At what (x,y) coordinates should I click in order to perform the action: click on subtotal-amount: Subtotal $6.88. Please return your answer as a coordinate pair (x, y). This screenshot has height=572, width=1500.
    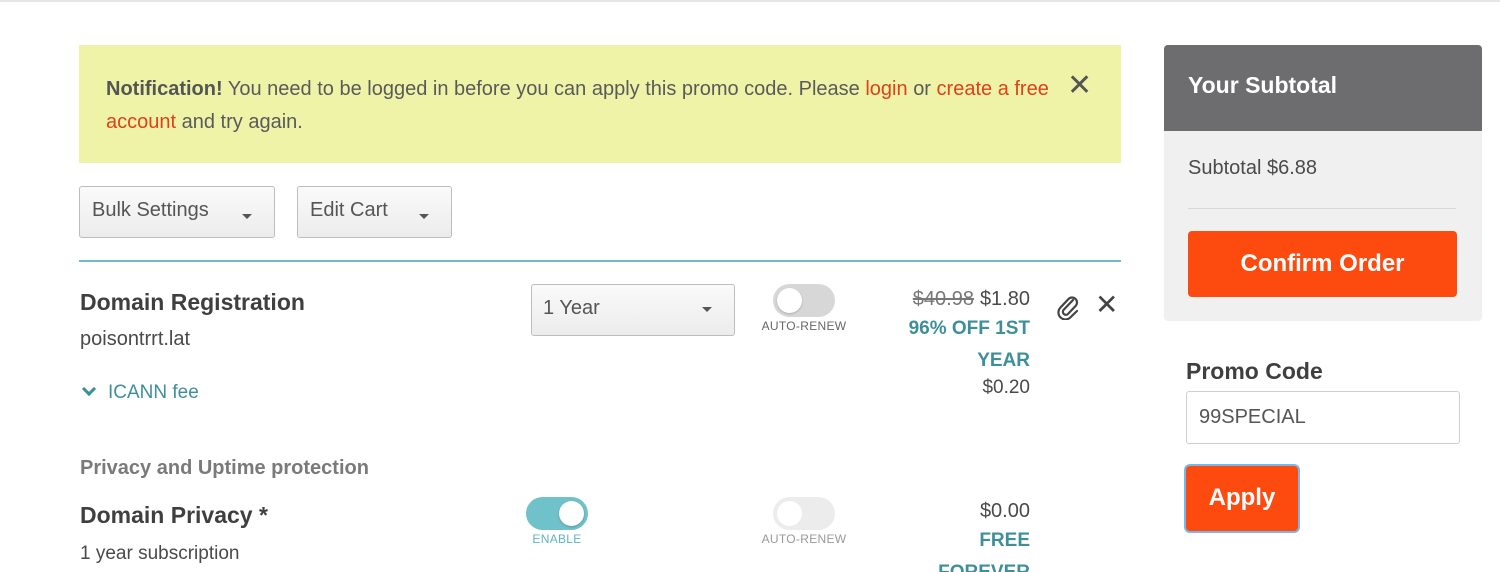
    Looking at the image, I should click on (1252, 168).